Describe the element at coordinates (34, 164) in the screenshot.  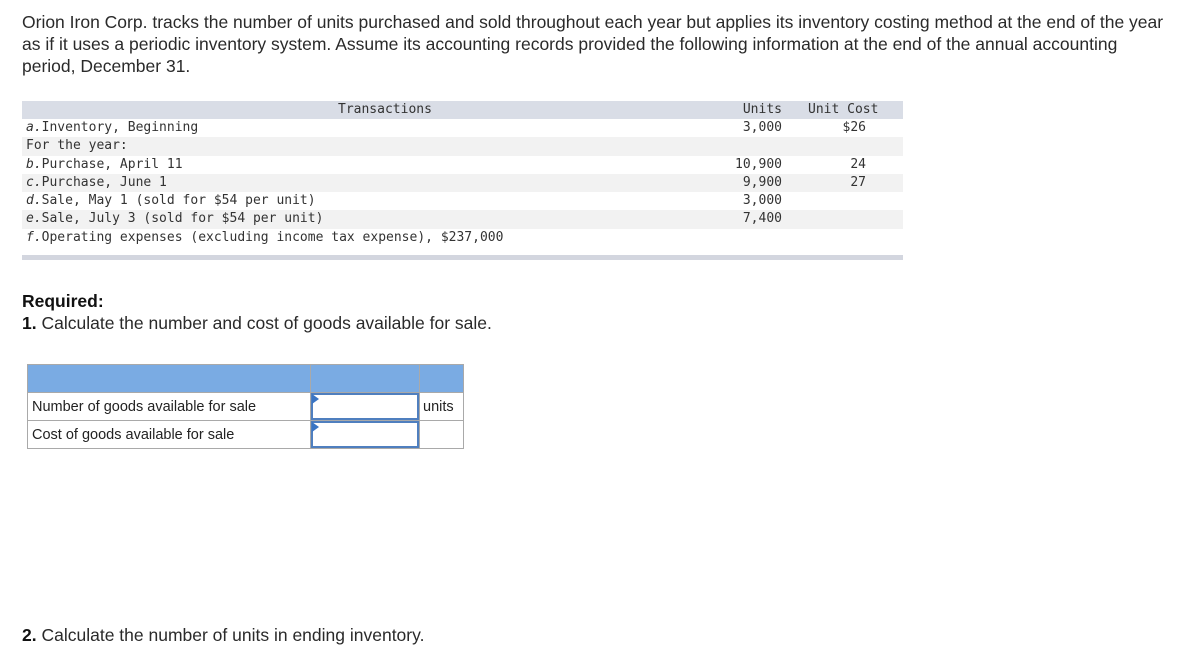
I see `row-letter: b.` at that location.